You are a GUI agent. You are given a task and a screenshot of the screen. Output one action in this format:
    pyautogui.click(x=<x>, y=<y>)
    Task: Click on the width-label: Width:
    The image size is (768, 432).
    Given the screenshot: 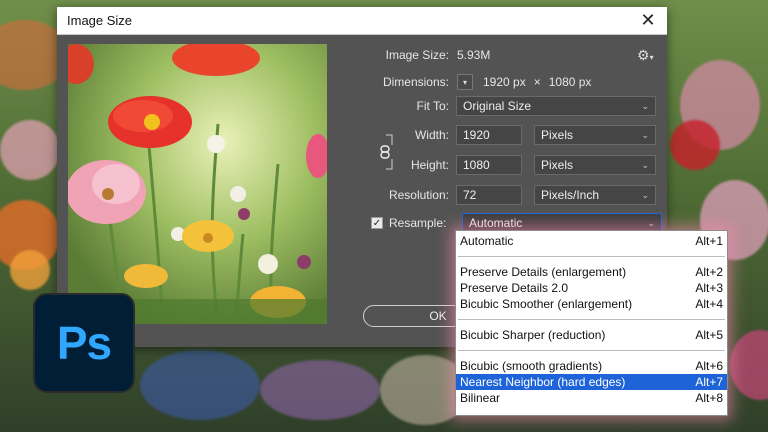 What is the action you would take?
    pyautogui.click(x=431, y=135)
    